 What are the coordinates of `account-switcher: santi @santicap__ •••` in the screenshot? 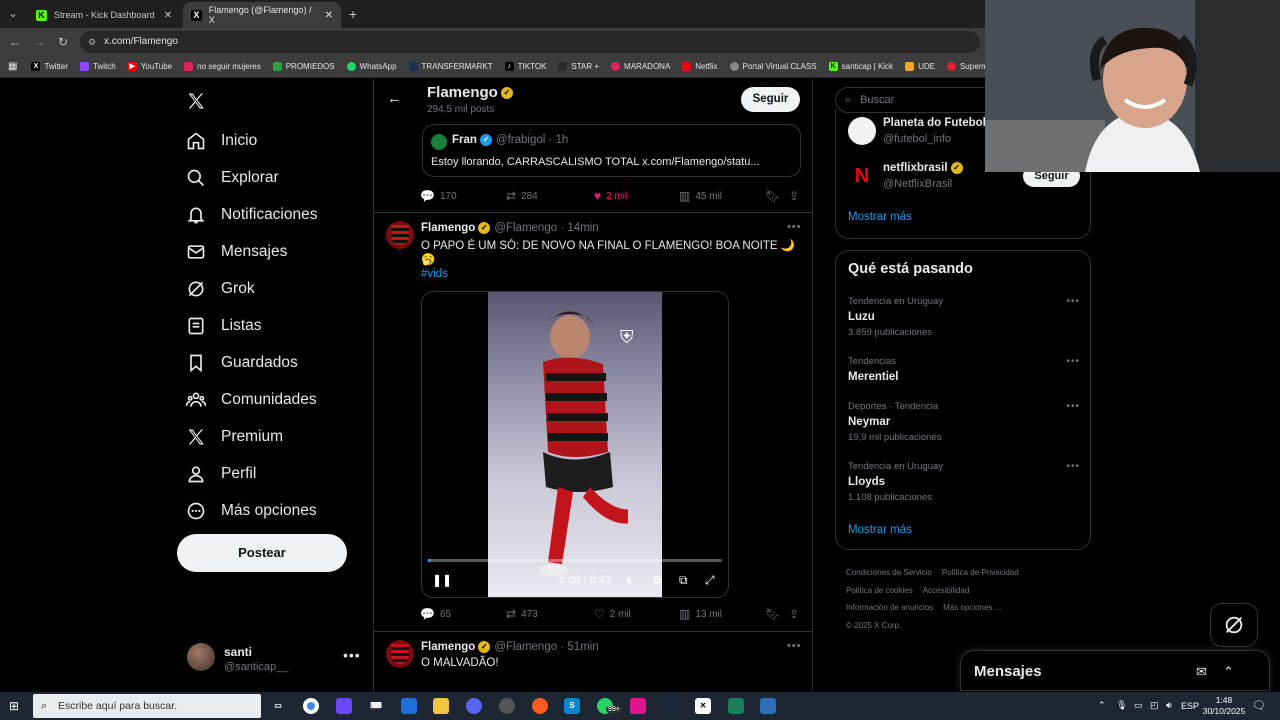 It's located at (277, 659).